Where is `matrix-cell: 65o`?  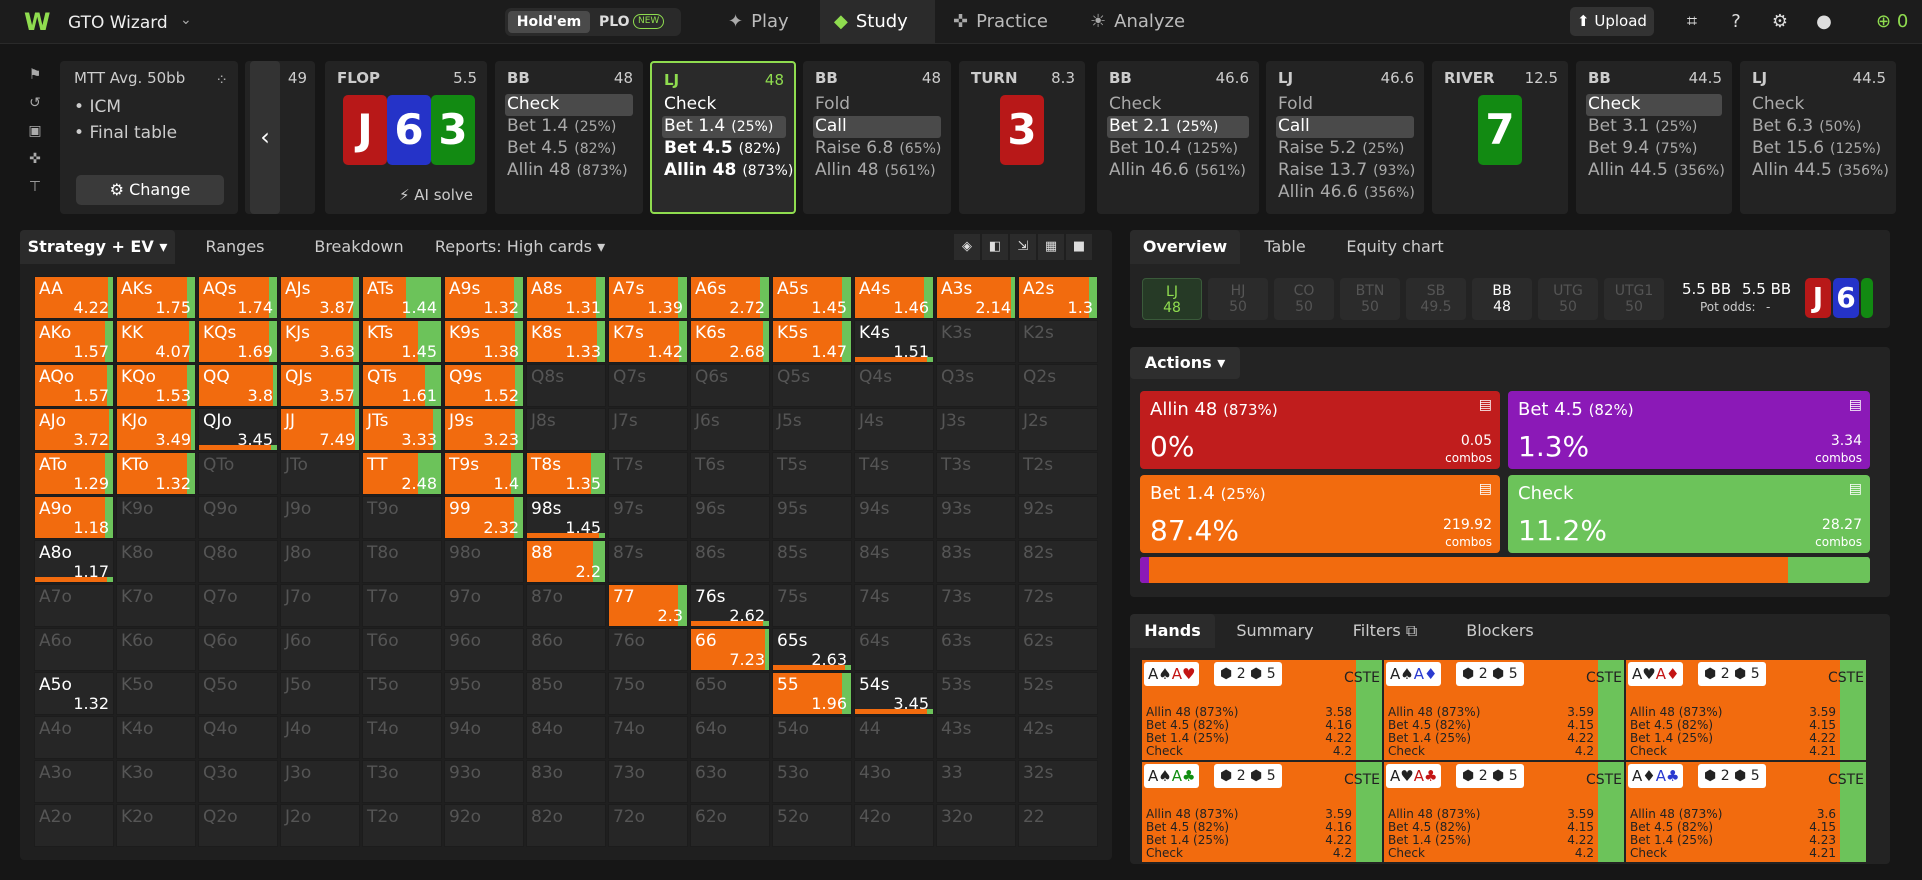 matrix-cell: 65o is located at coordinates (730, 693).